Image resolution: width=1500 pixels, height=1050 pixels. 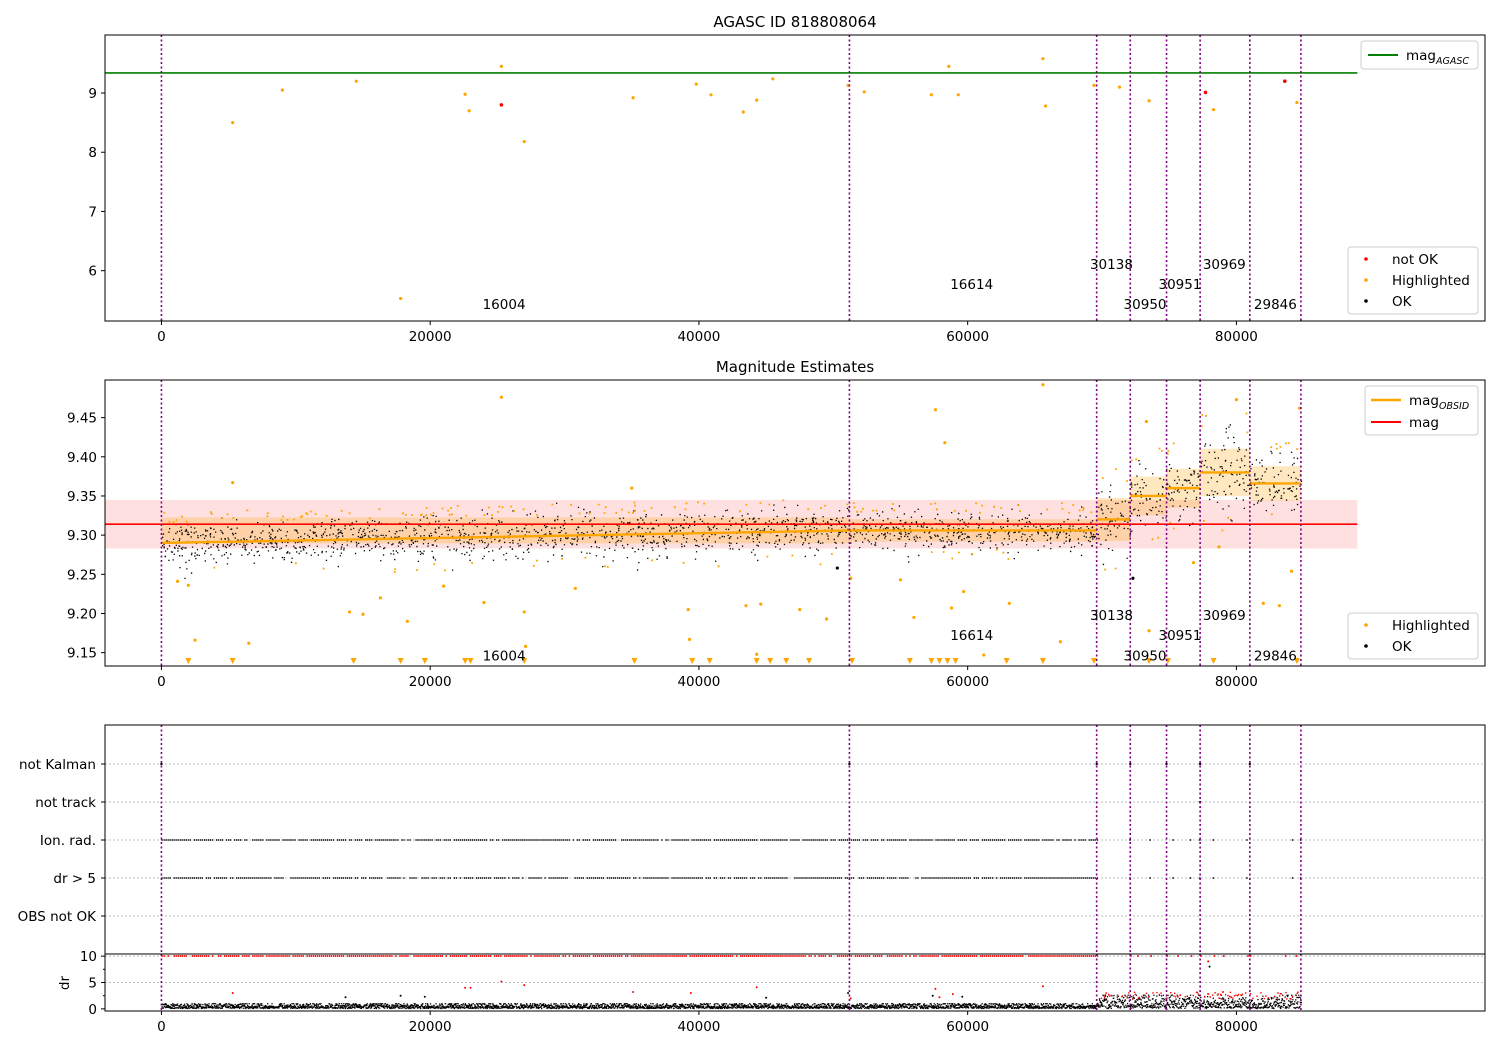 I want to click on obsid-label: 16614, so click(x=971, y=636).